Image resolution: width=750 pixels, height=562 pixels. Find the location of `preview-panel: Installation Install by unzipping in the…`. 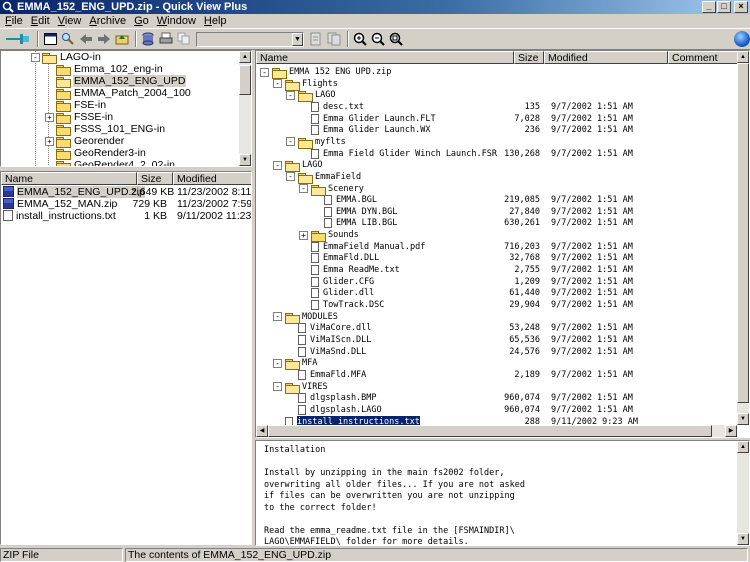

preview-panel: Installation Install by unzipping in the… is located at coordinates (502, 493).